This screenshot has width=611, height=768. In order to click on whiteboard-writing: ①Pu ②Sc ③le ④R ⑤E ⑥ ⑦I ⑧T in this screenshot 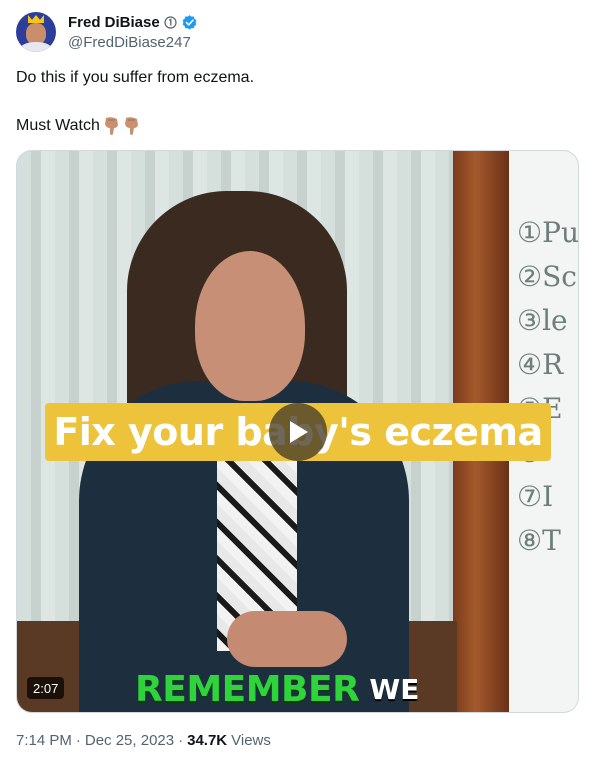, I will do `click(548, 401)`.